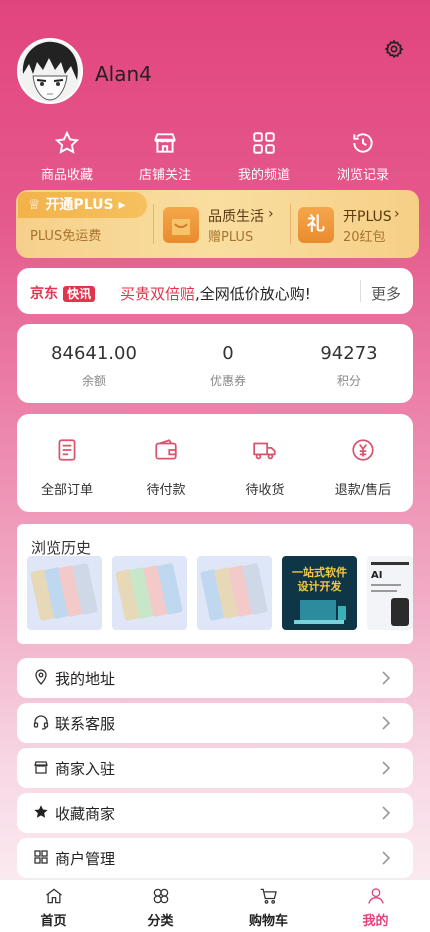  I want to click on tab-label: 分类, so click(160, 921).